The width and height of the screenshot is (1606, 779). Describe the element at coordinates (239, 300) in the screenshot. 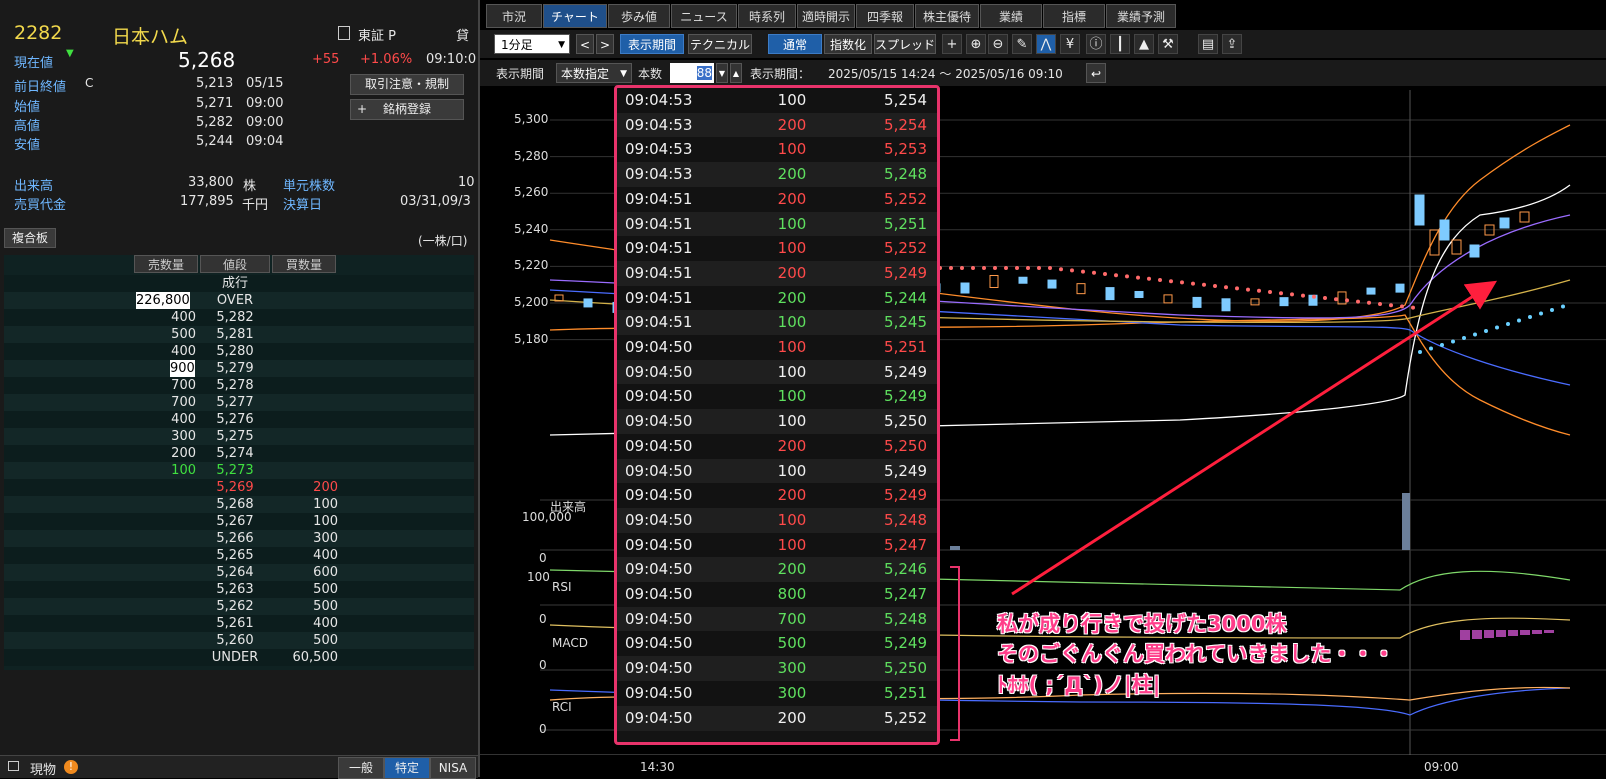

I see `book-row: 226,800 OVER` at that location.